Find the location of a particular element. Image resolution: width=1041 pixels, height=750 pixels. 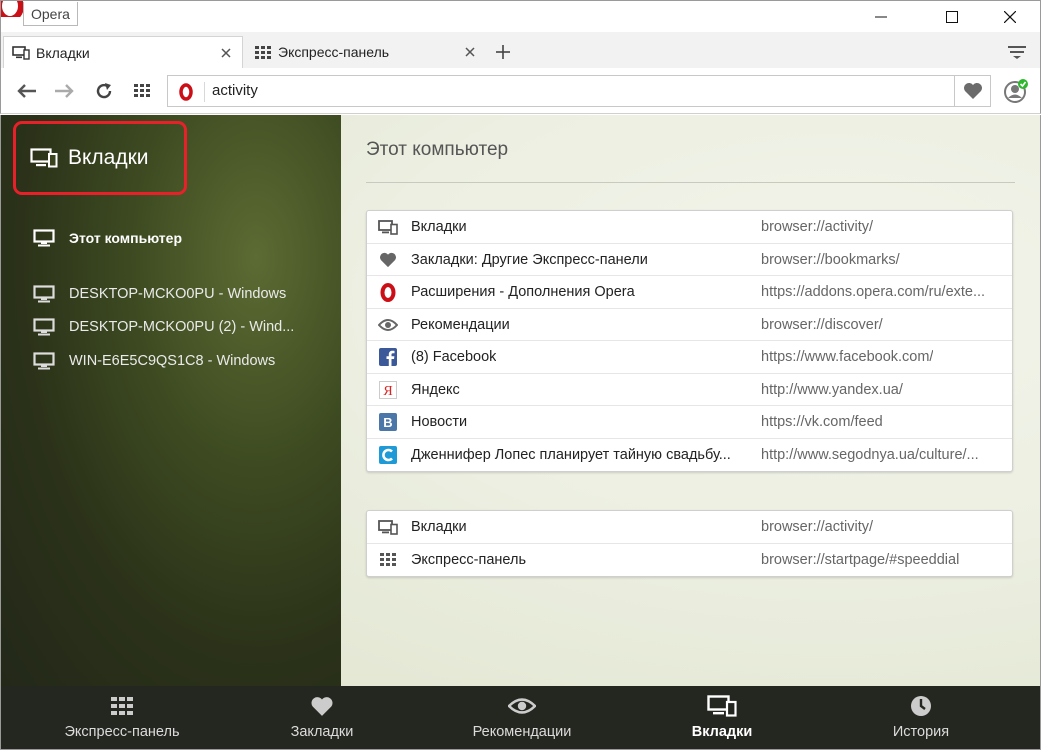

svg-text: В is located at coordinates (387, 422).